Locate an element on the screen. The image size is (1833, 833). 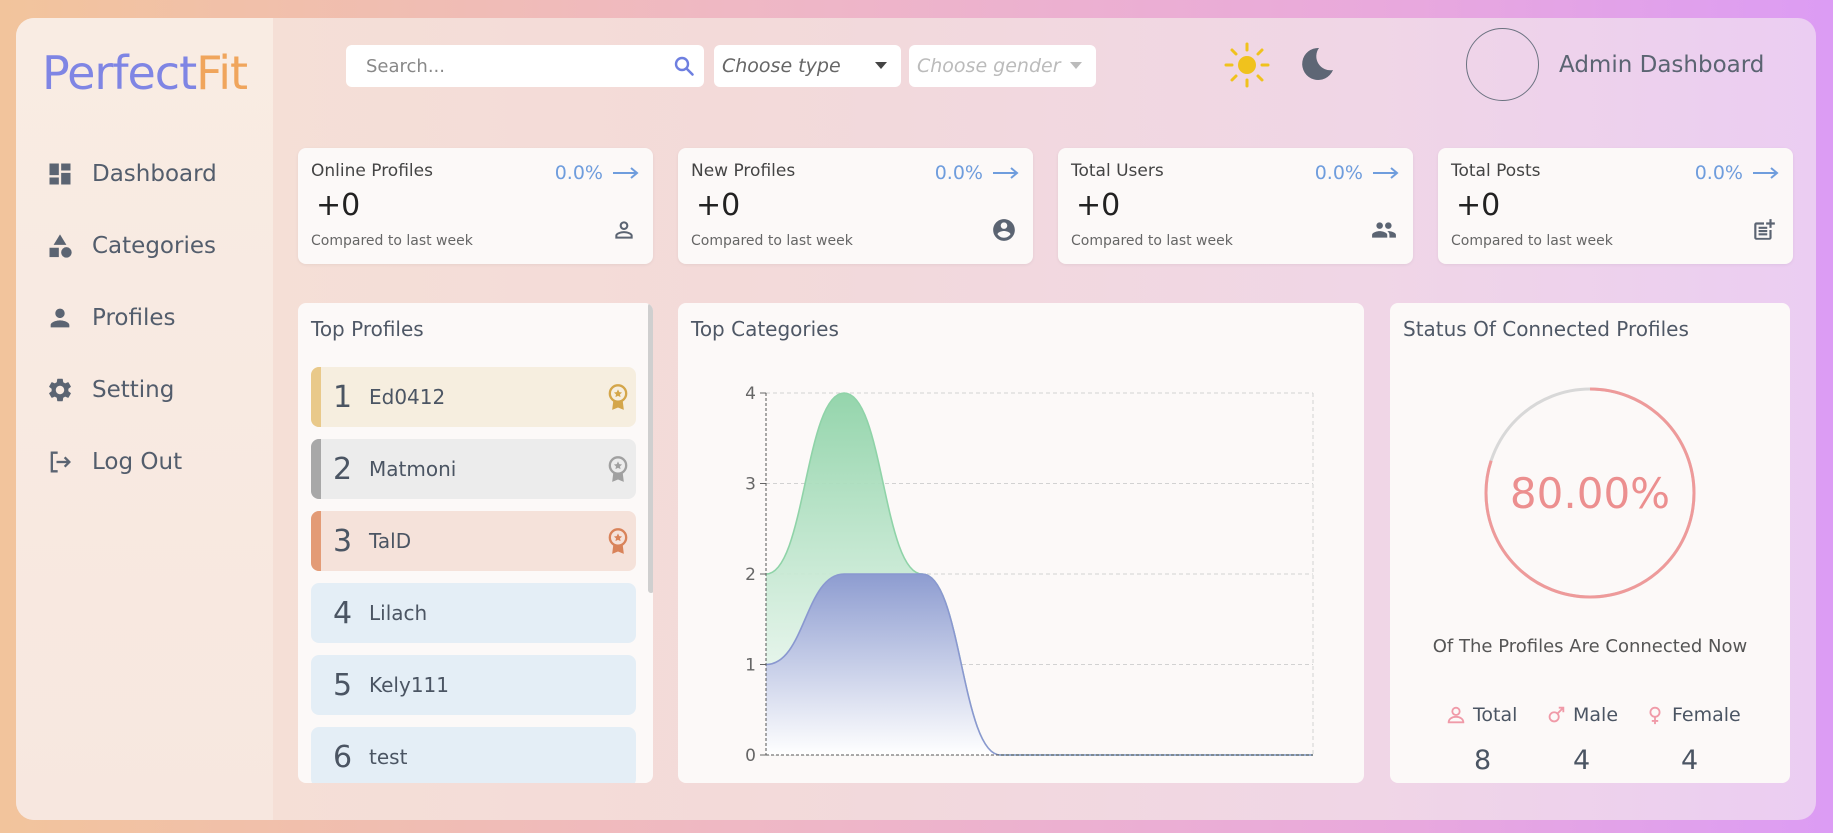
sidebar-item-label: Dashboard is located at coordinates (154, 174).